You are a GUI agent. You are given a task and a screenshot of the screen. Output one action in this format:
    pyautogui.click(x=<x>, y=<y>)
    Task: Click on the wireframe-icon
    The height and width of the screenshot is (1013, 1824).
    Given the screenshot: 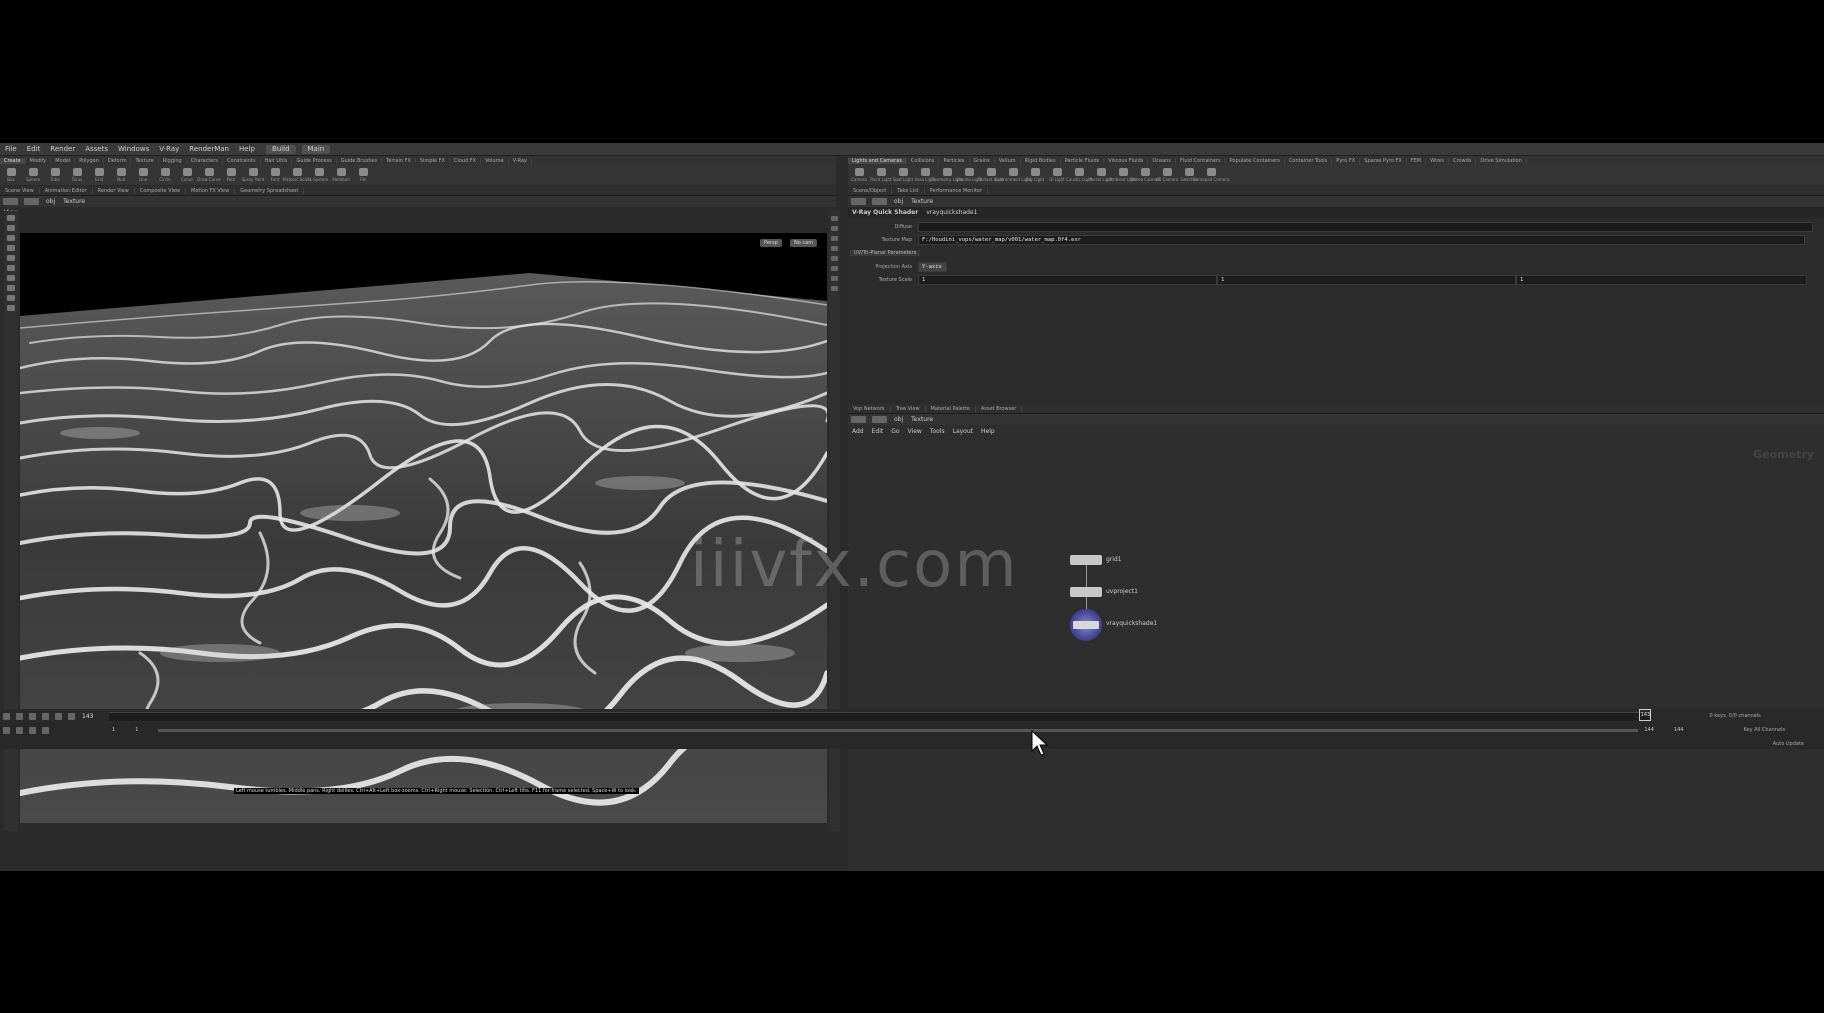 What is the action you would take?
    pyautogui.click(x=834, y=248)
    